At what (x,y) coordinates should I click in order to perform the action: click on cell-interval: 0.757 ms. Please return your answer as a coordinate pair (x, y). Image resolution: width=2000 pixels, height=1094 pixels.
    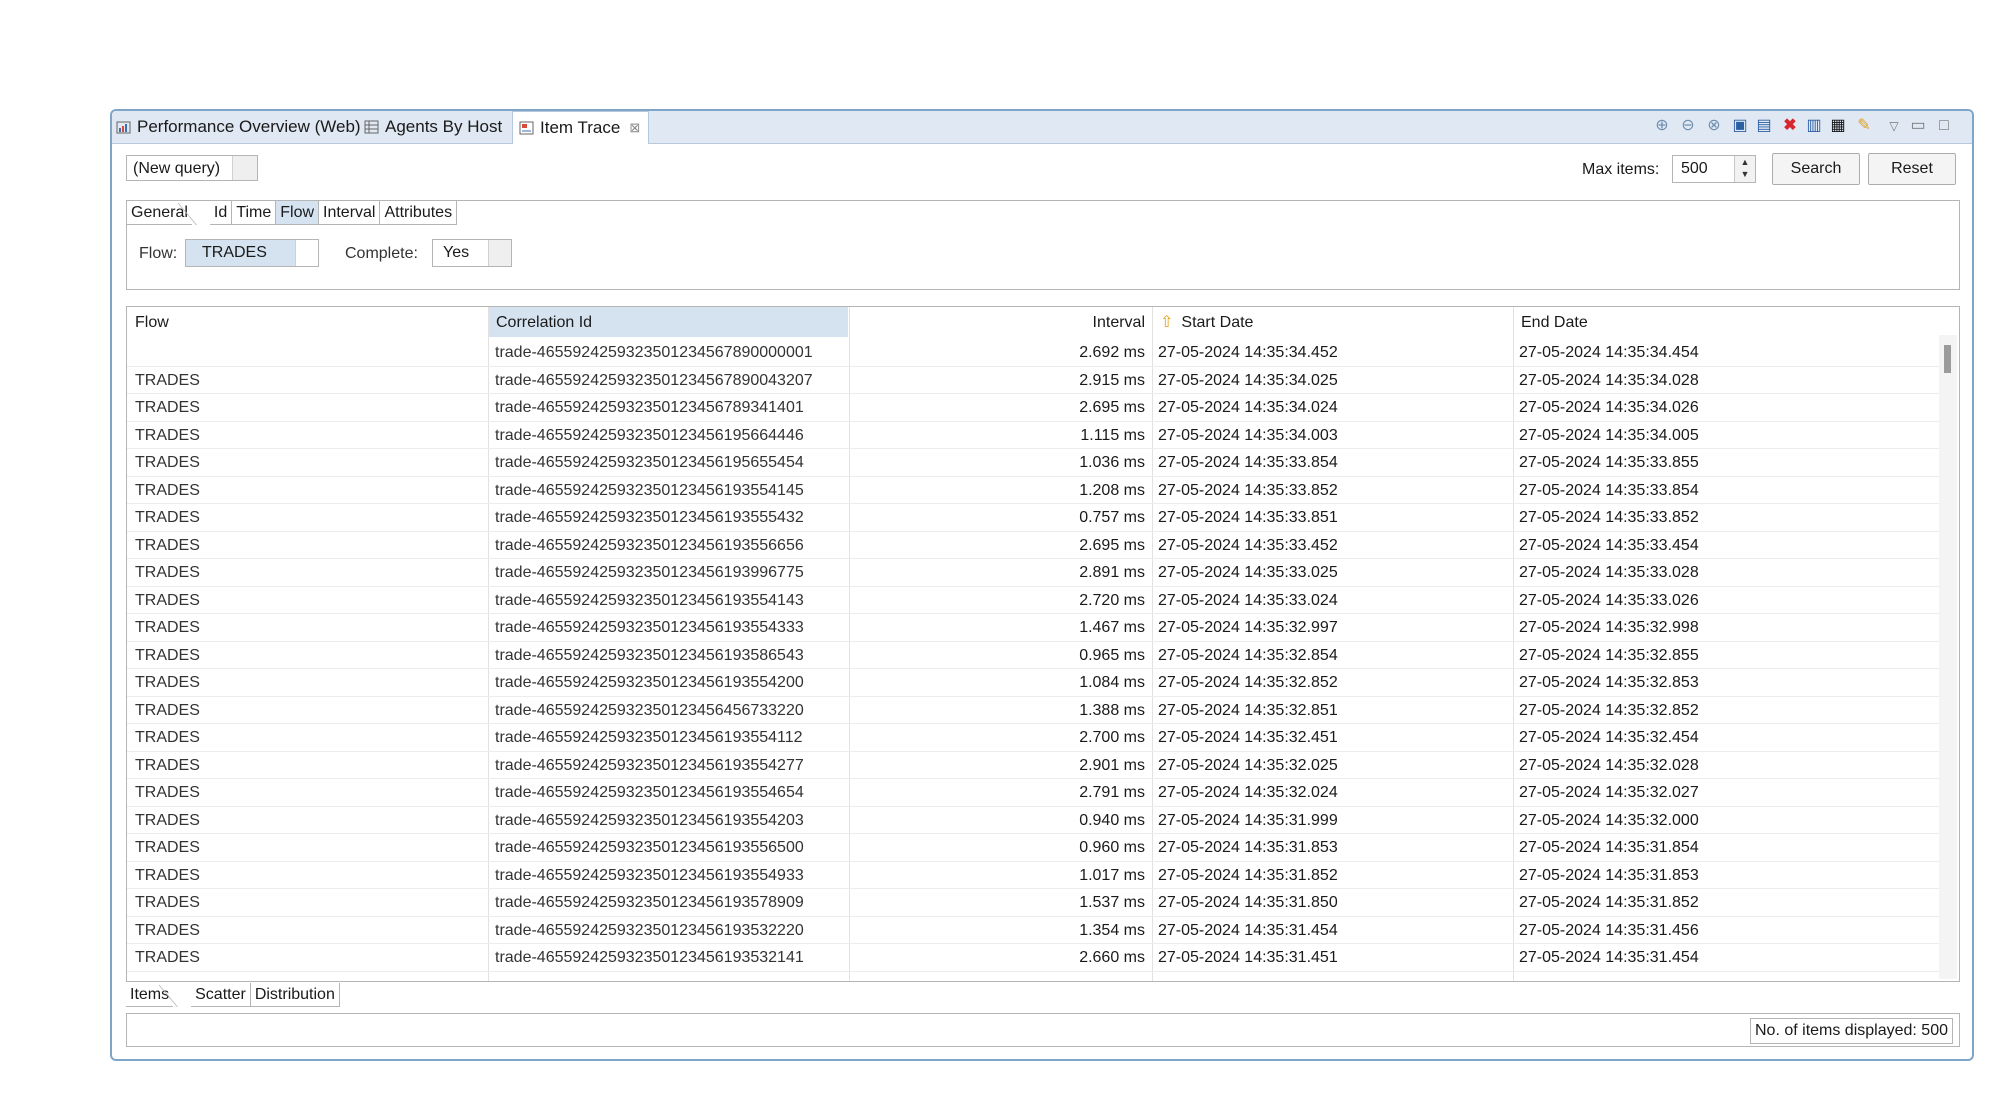
    Looking at the image, I should click on (1112, 517).